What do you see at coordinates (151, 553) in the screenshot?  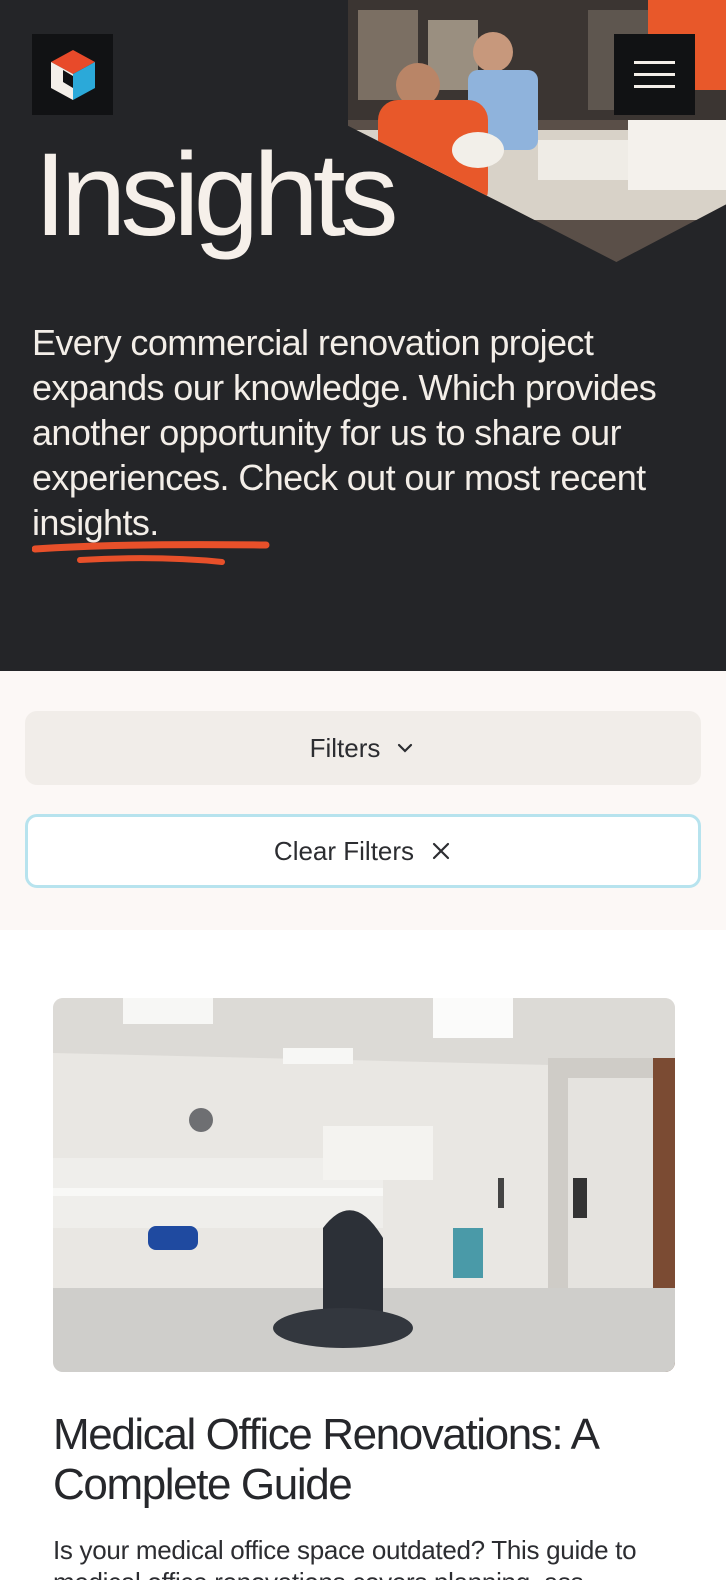 I see `brush-underline-mark` at bounding box center [151, 553].